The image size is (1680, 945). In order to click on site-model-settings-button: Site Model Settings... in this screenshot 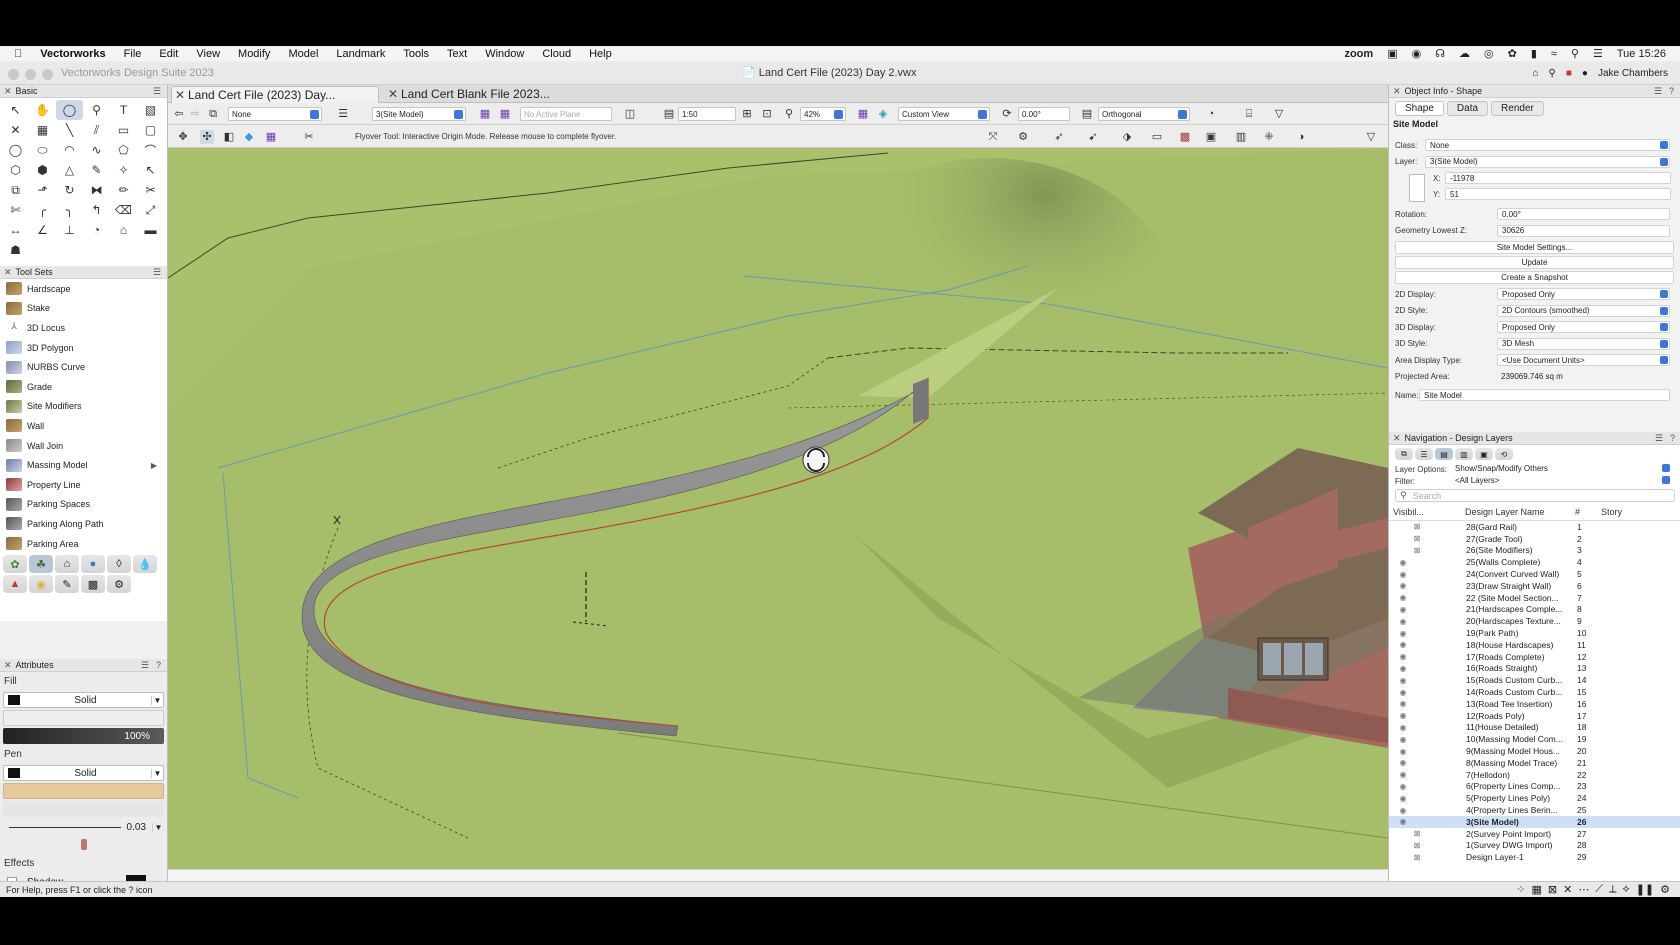, I will do `click(1534, 247)`.